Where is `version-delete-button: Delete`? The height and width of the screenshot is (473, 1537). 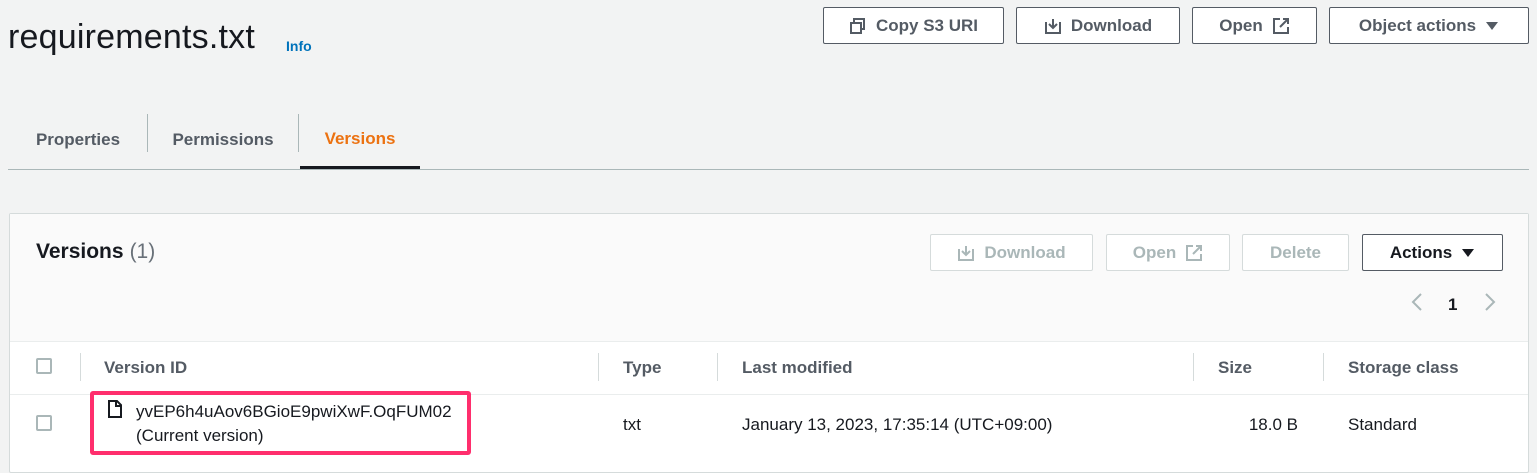
version-delete-button: Delete is located at coordinates (1295, 252).